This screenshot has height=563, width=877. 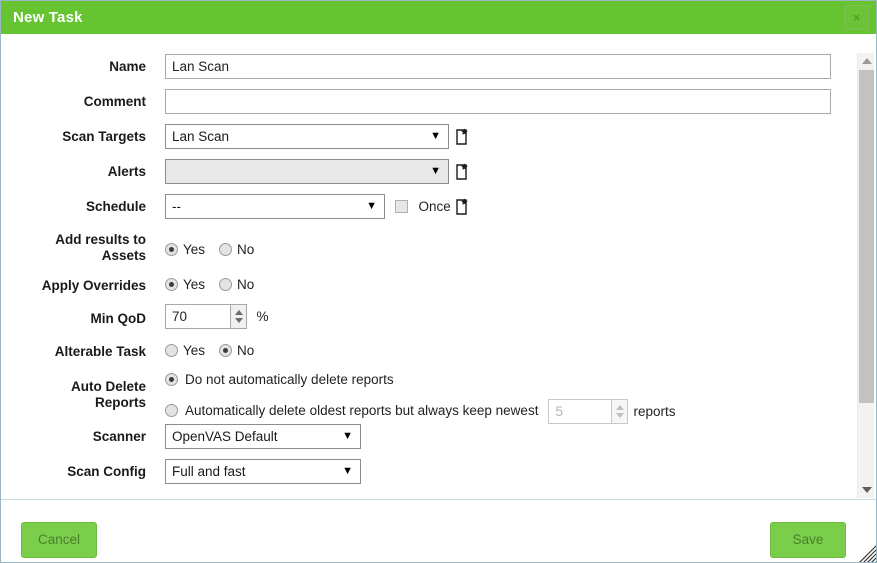 What do you see at coordinates (225, 436) in the screenshot?
I see `scanner-value: OpenVAS Default` at bounding box center [225, 436].